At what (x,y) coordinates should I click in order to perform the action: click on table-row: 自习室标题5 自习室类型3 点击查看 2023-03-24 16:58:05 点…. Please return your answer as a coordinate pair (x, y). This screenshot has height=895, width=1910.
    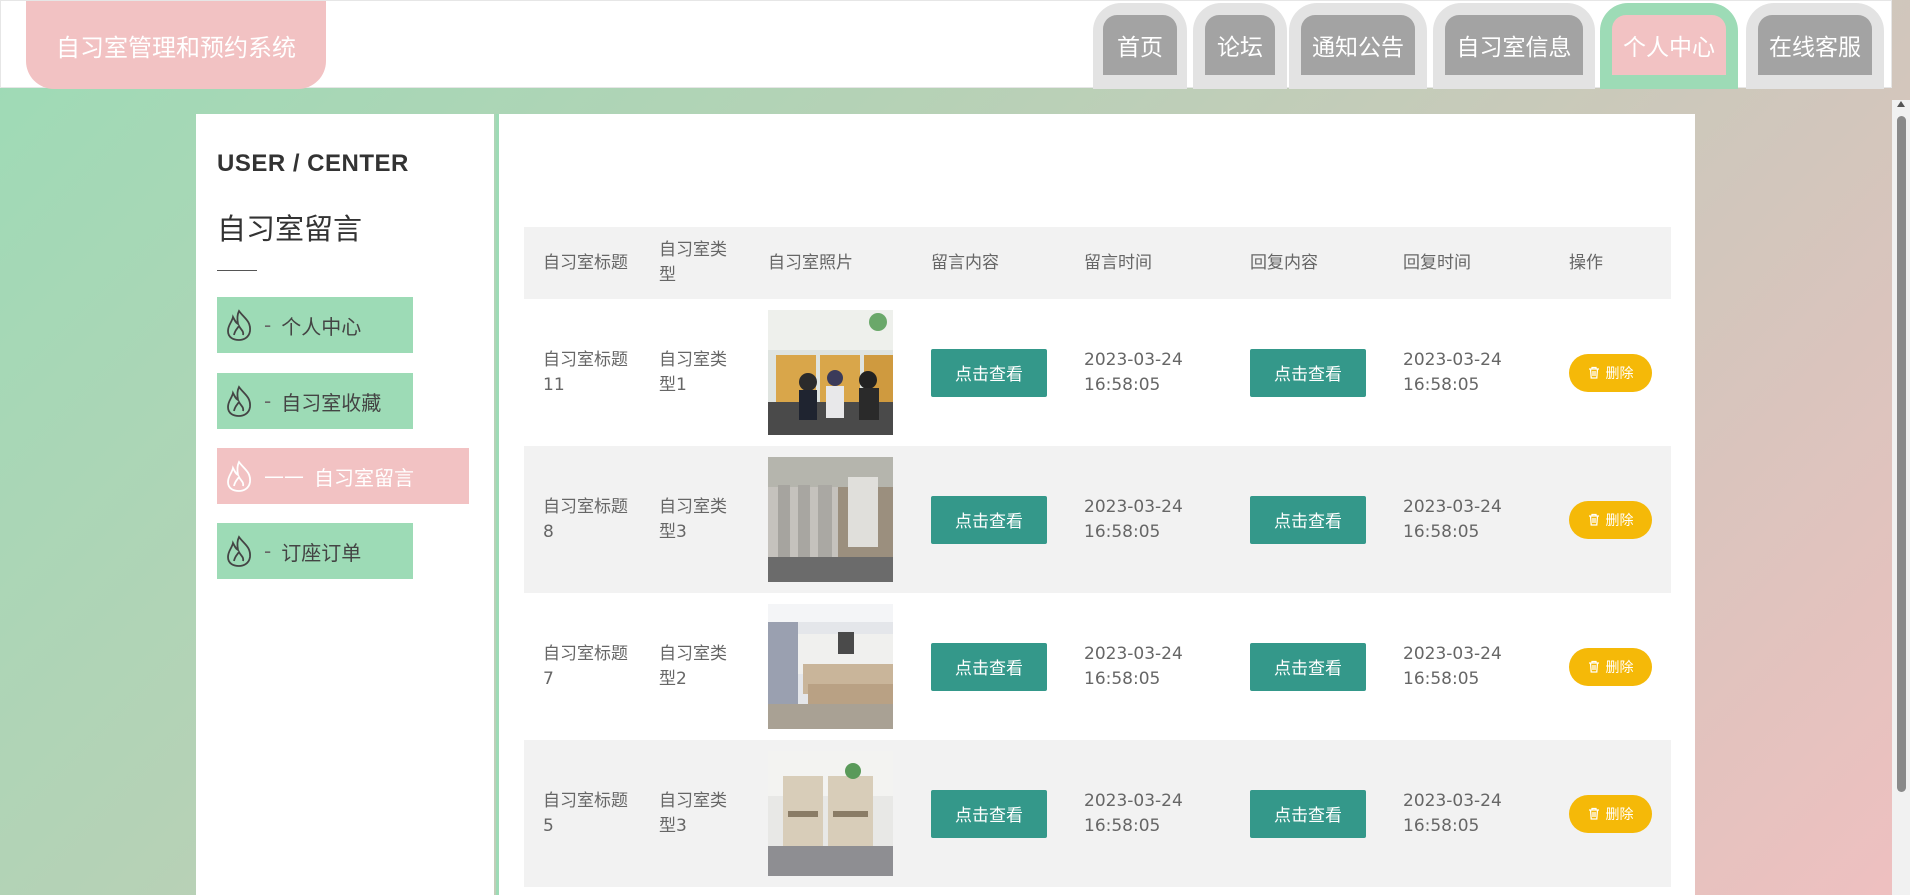
    Looking at the image, I should click on (1097, 813).